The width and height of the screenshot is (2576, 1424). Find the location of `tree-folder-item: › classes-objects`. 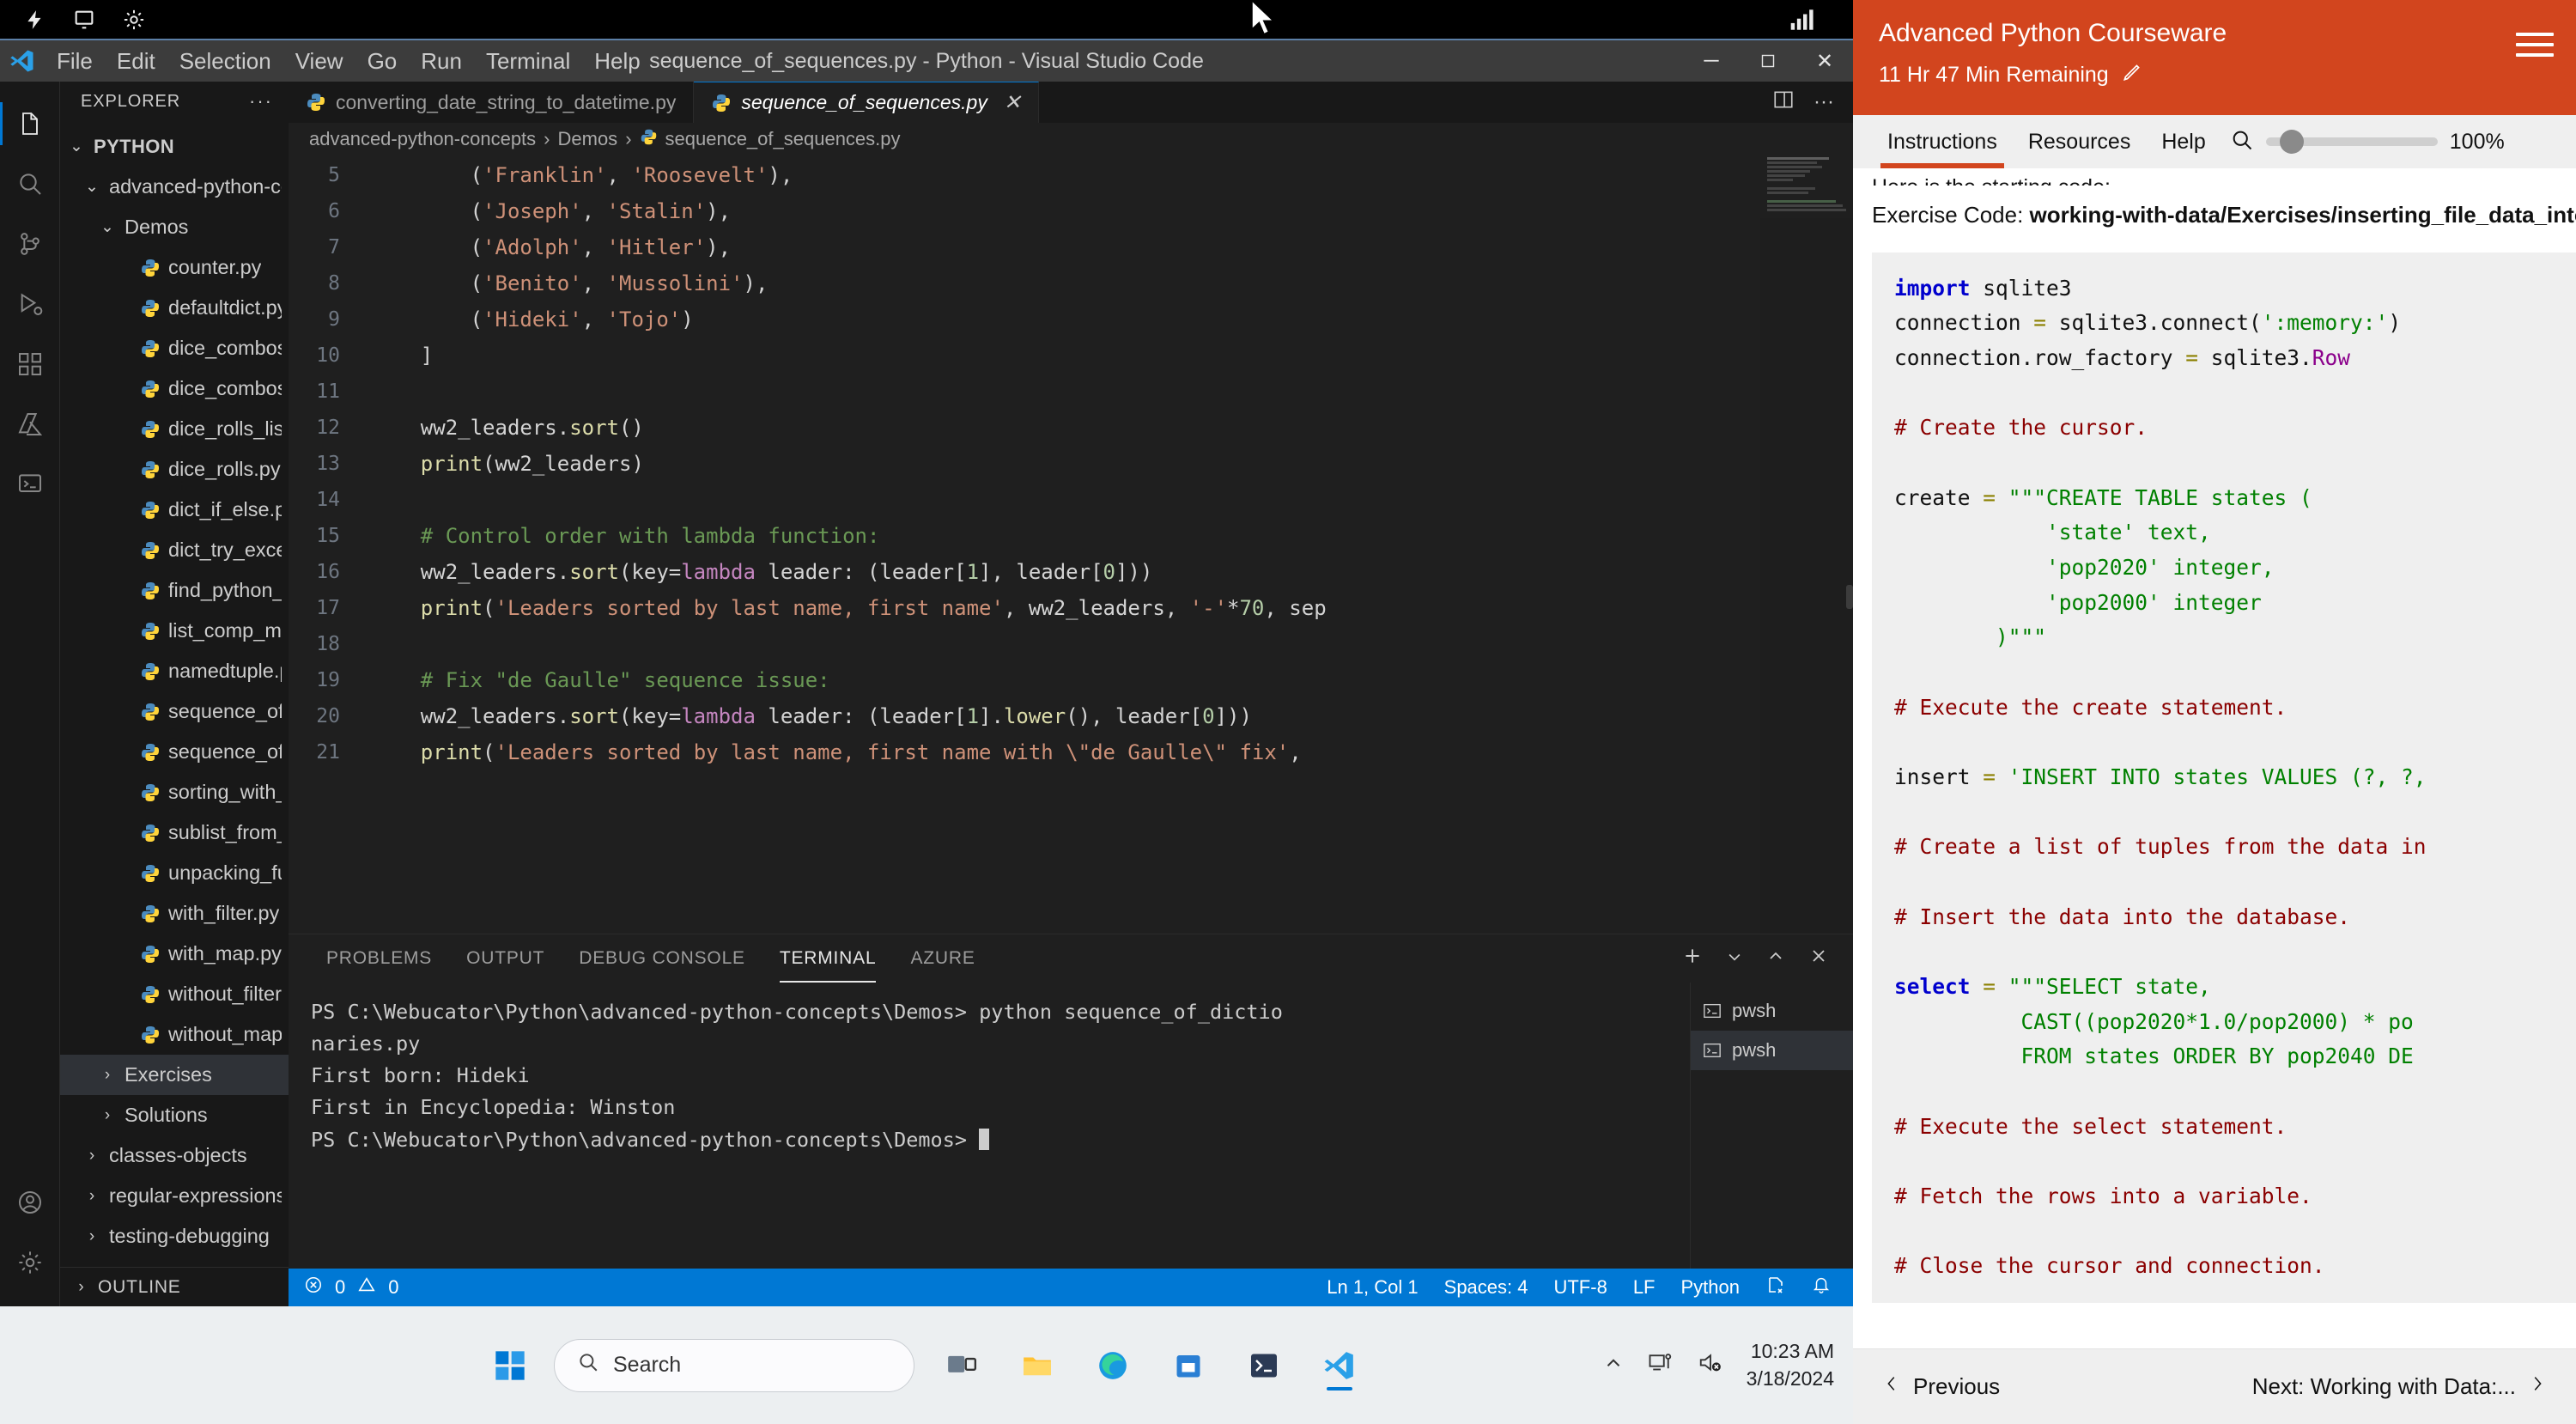

tree-folder-item: › classes-objects is located at coordinates (175, 1155).